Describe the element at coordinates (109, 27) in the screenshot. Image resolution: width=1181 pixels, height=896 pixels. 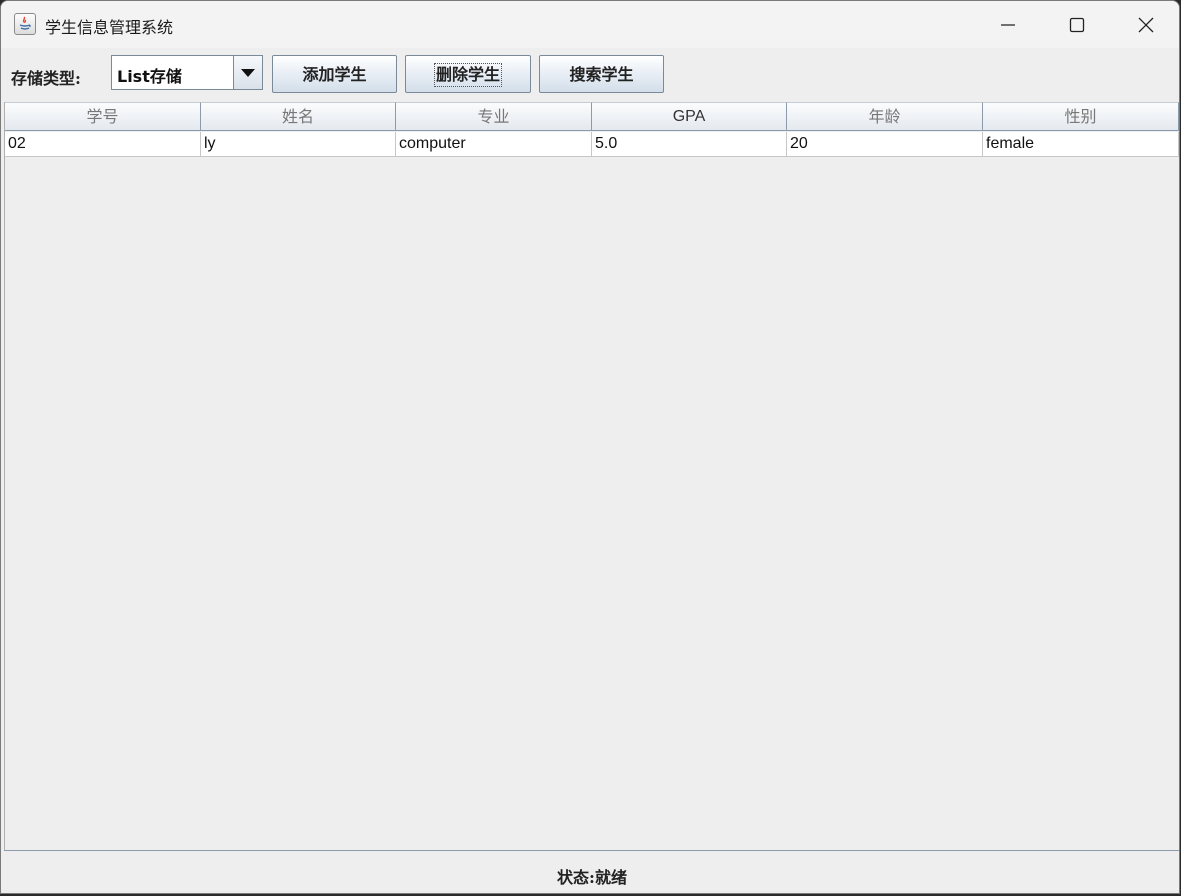
I see `window-title: 学生信息管理系统` at that location.